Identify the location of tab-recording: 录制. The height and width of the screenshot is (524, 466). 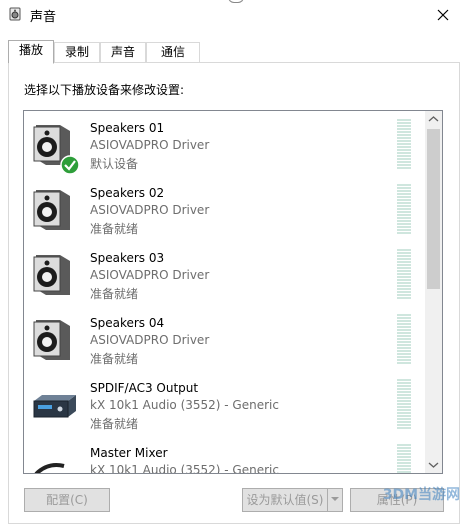
(77, 52).